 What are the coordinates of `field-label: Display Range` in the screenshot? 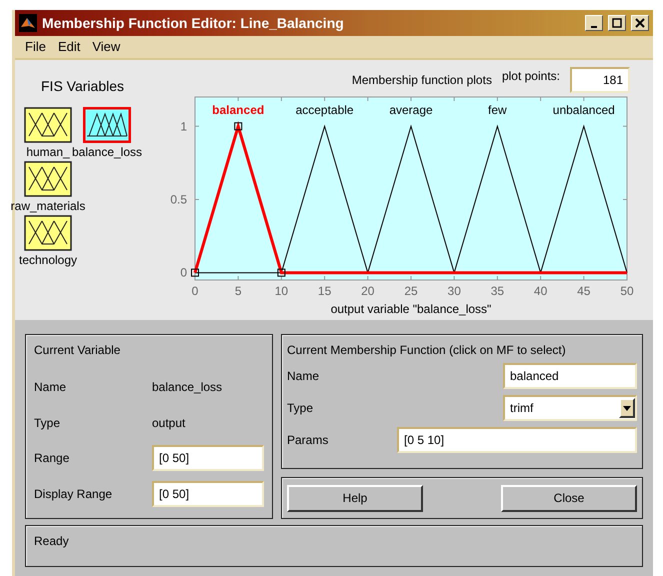 It's located at (74, 495).